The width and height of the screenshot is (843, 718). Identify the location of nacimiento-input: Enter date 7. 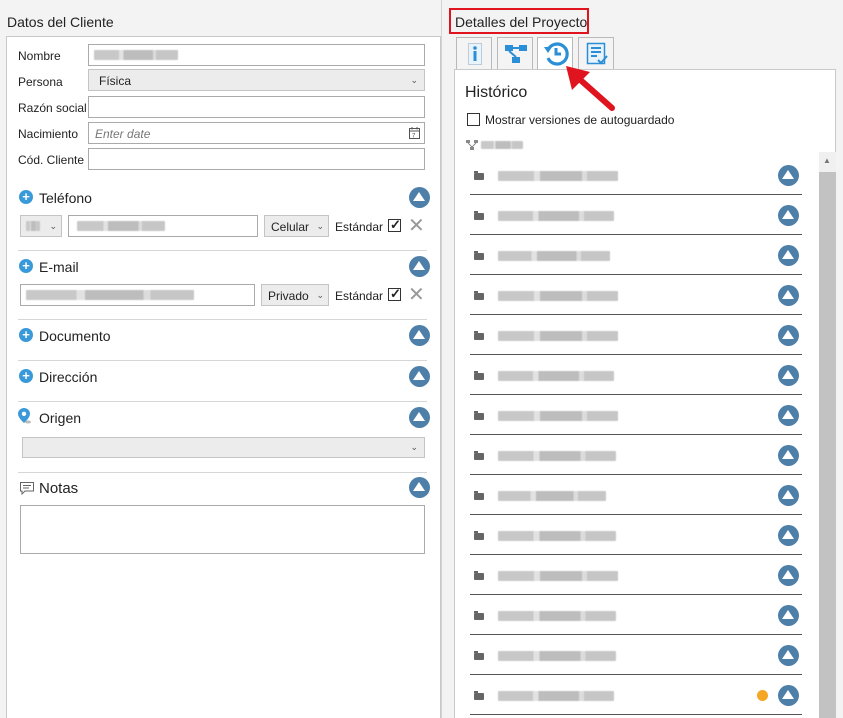
(256, 133).